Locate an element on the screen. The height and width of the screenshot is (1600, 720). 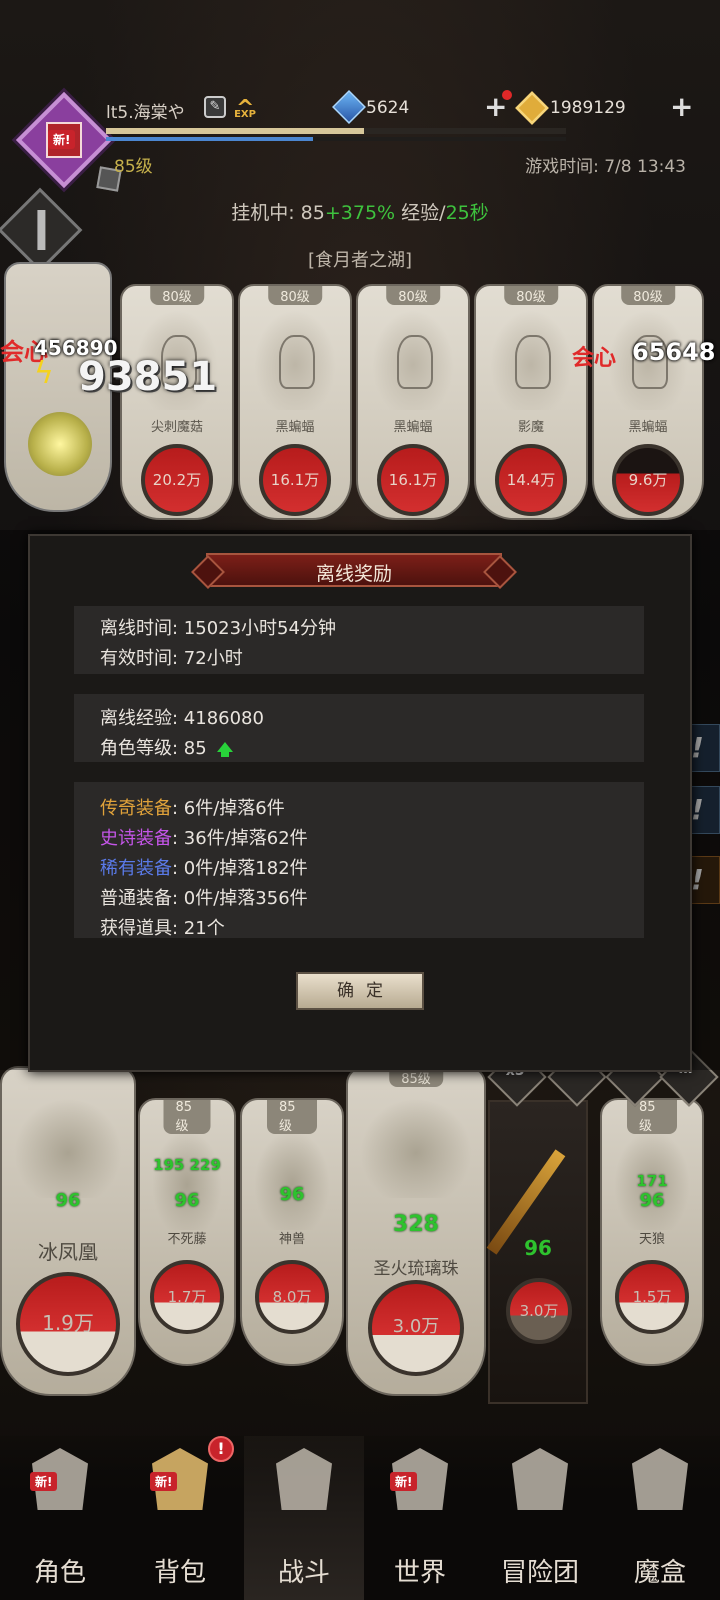
player-avatar: 新! is located at coordinates (68, 141).